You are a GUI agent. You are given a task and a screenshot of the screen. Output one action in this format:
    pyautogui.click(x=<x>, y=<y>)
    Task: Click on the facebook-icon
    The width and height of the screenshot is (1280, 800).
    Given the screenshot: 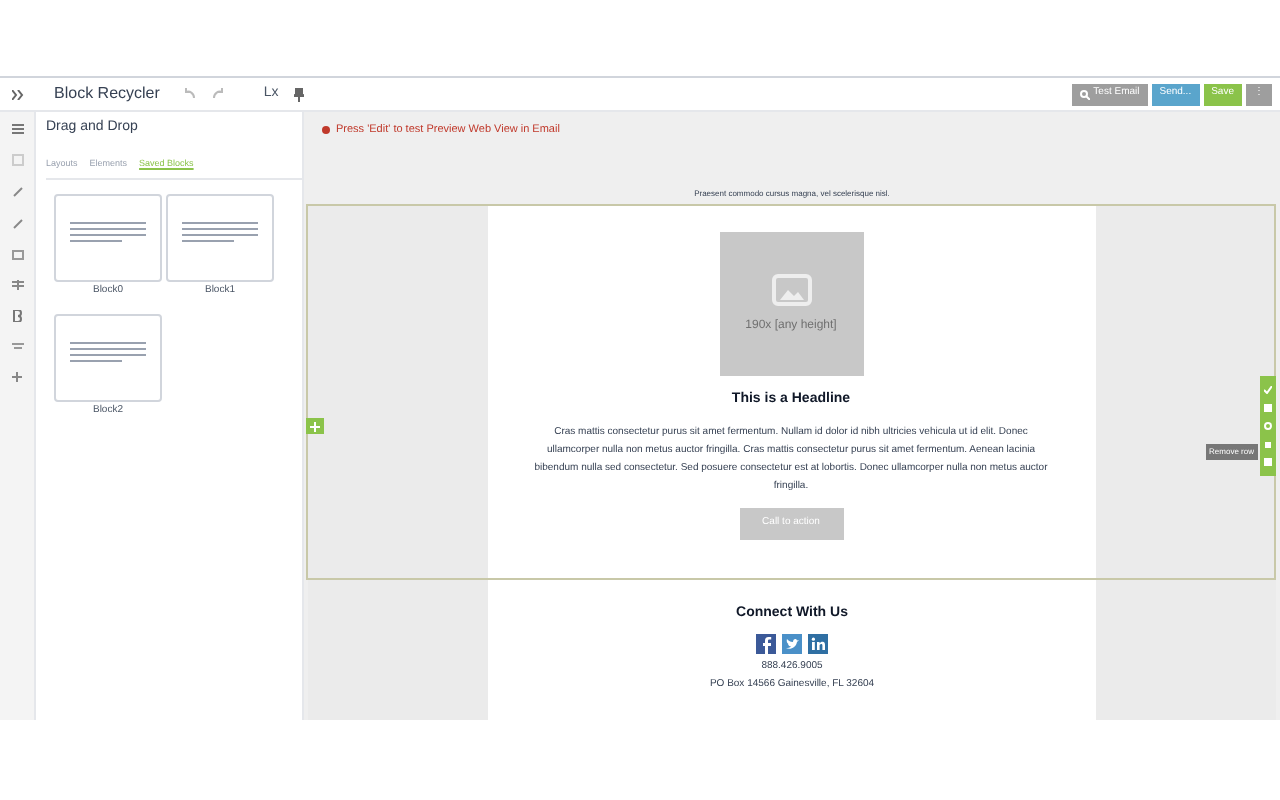 What is the action you would take?
    pyautogui.click(x=766, y=643)
    